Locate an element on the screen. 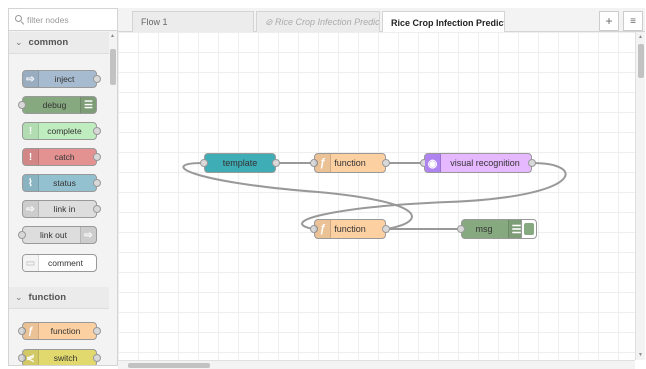 Image resolution: width=646 pixels, height=369 pixels. wires-layer is located at coordinates (374, 196).